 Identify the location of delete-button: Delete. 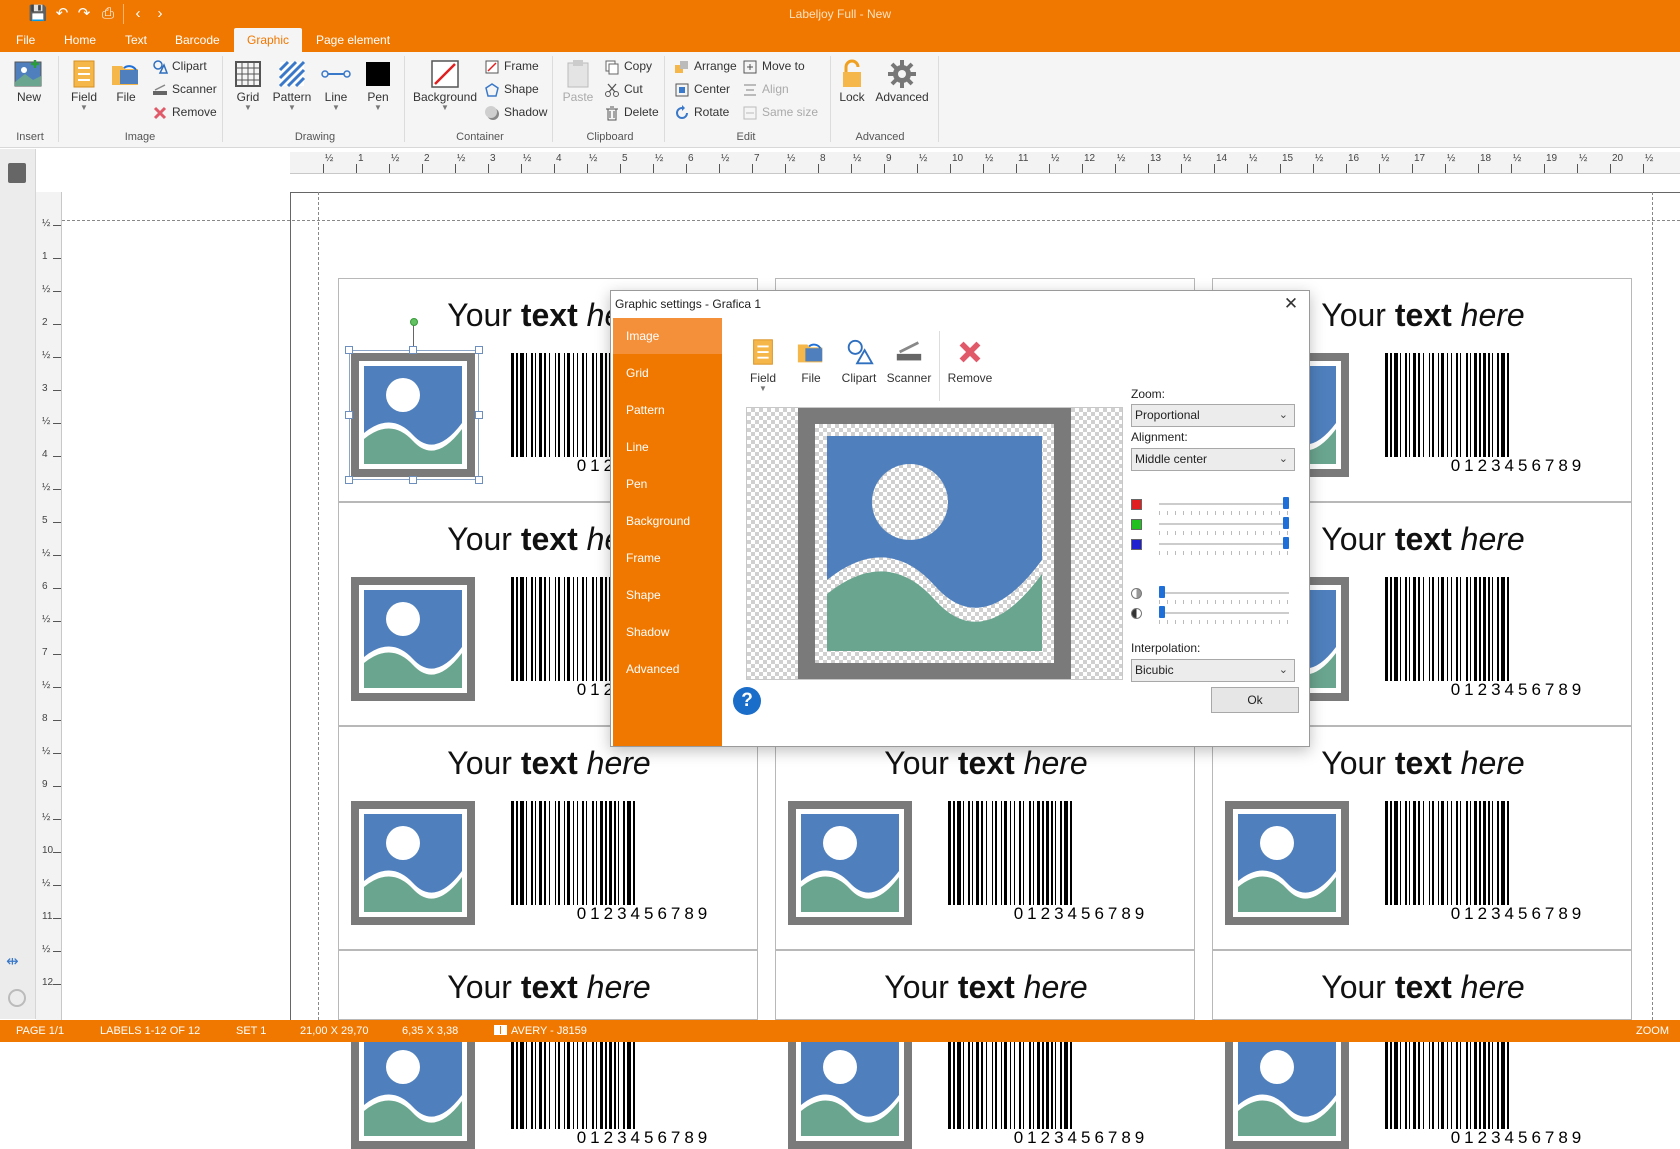
(631, 112).